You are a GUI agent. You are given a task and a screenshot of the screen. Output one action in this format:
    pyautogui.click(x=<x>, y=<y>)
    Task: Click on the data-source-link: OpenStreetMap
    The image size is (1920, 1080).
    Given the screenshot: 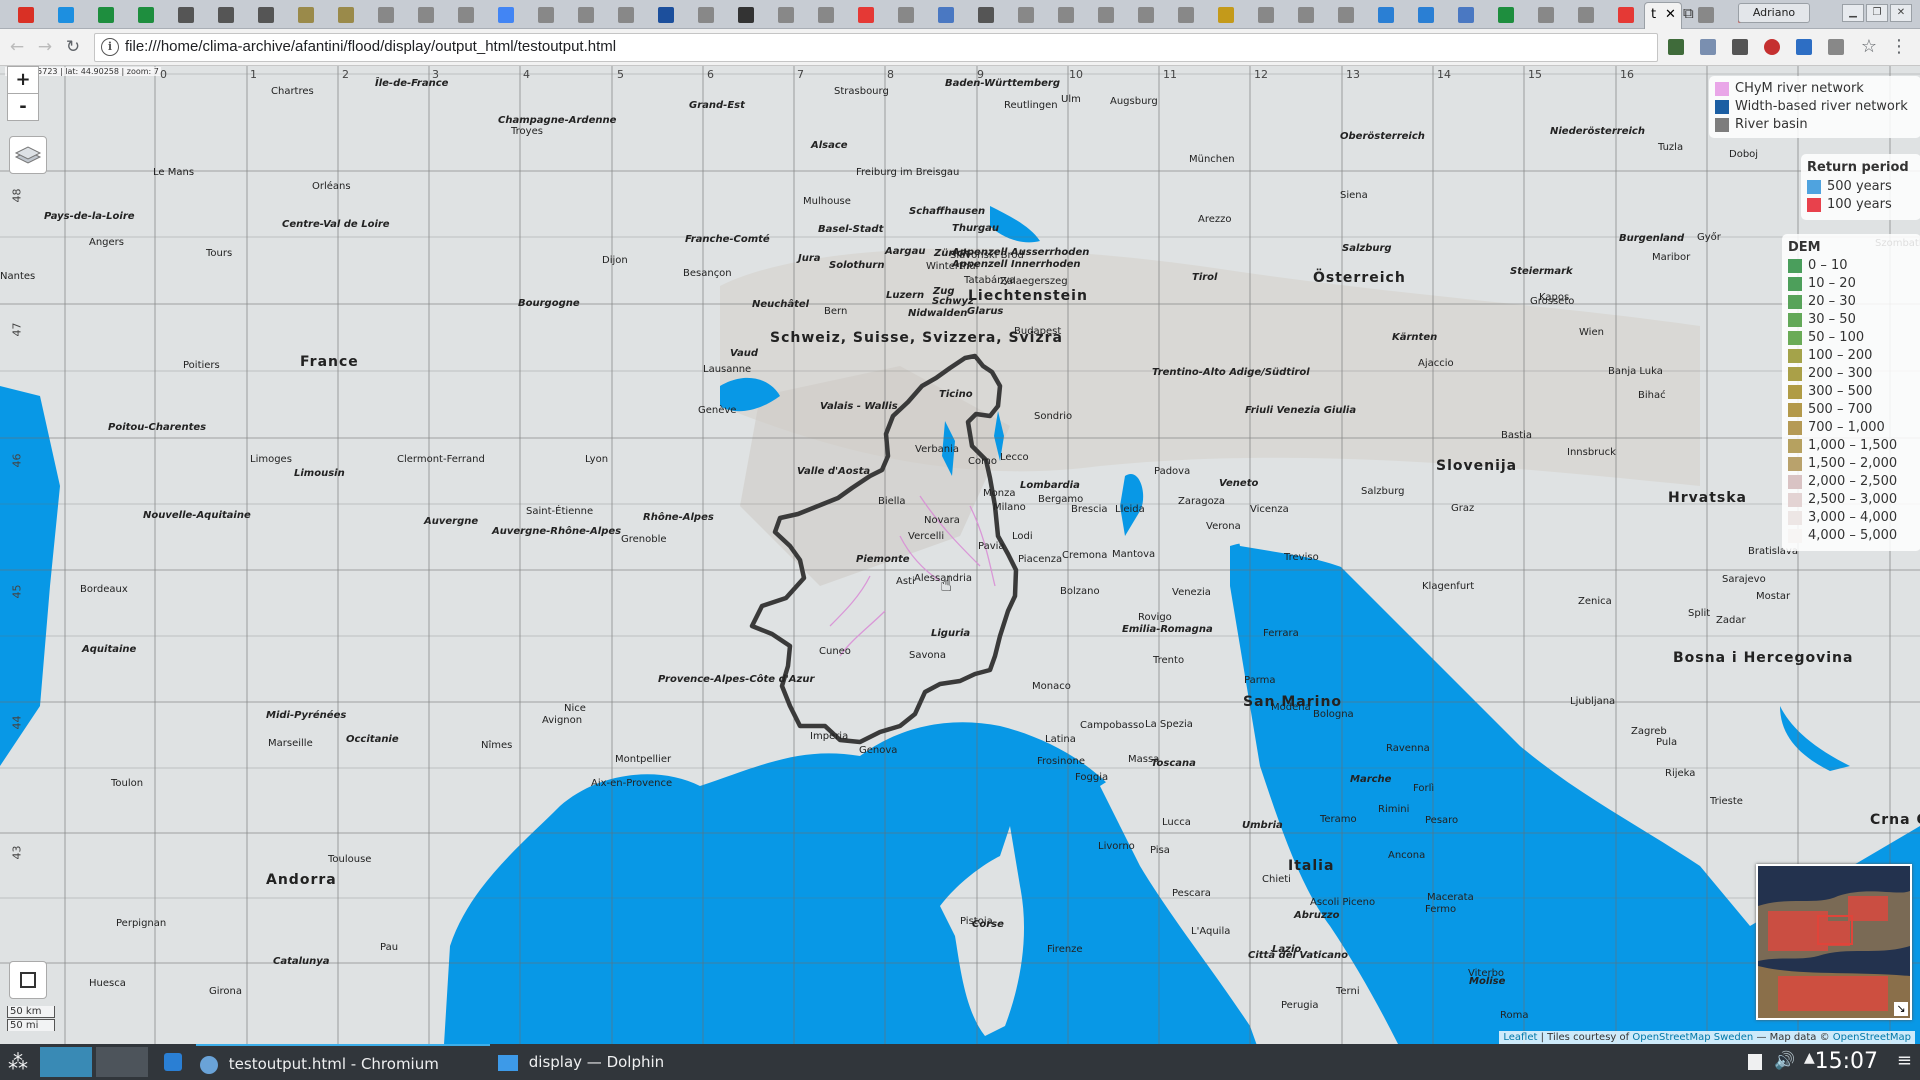 What is the action you would take?
    pyautogui.click(x=1872, y=1037)
    